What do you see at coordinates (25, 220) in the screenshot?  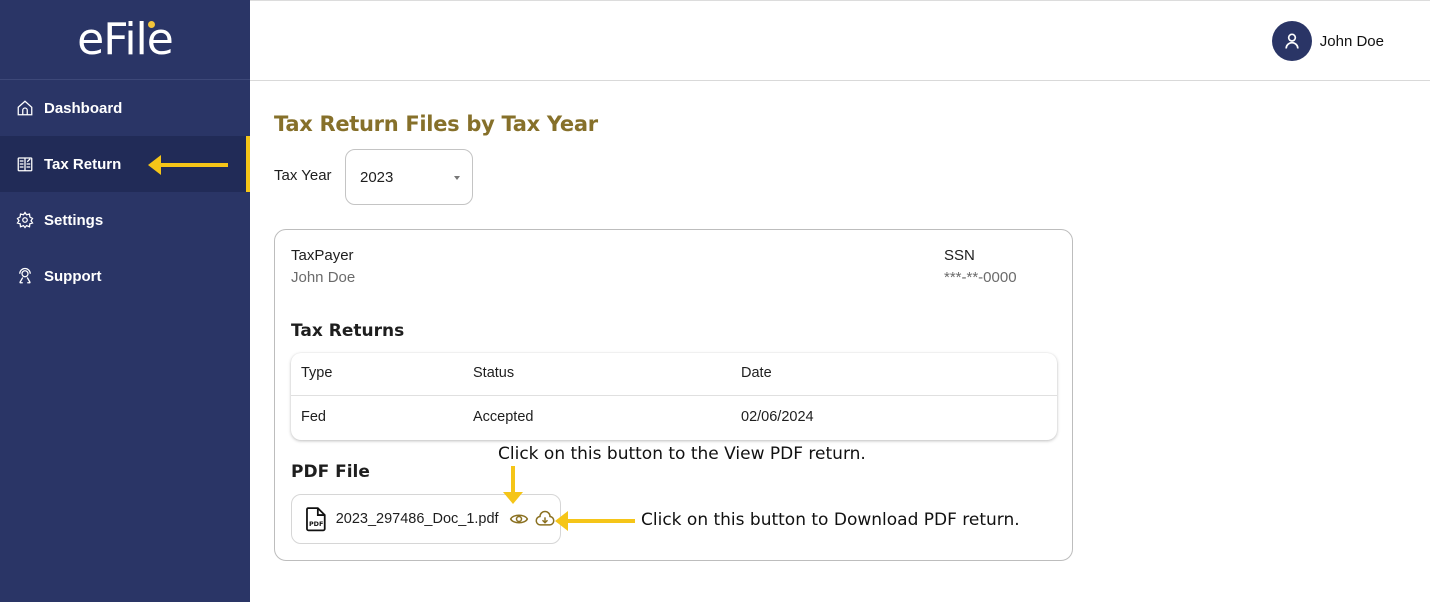 I see `gear-icon` at bounding box center [25, 220].